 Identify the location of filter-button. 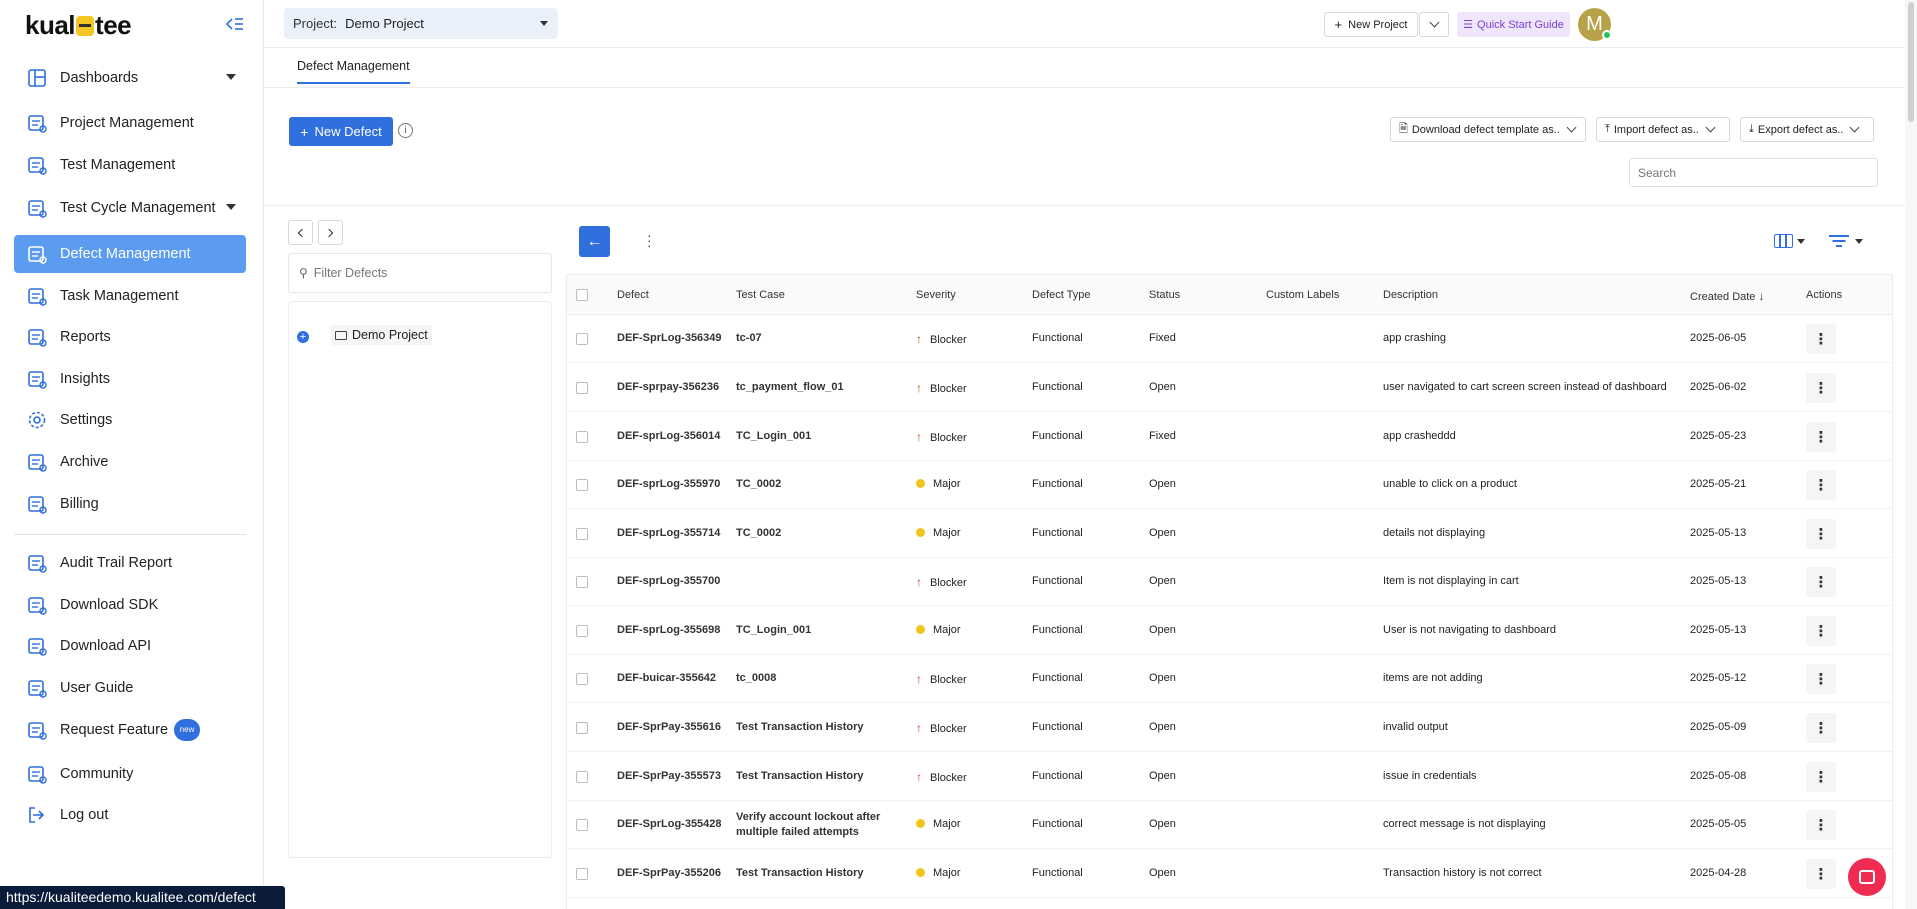
(1846, 241).